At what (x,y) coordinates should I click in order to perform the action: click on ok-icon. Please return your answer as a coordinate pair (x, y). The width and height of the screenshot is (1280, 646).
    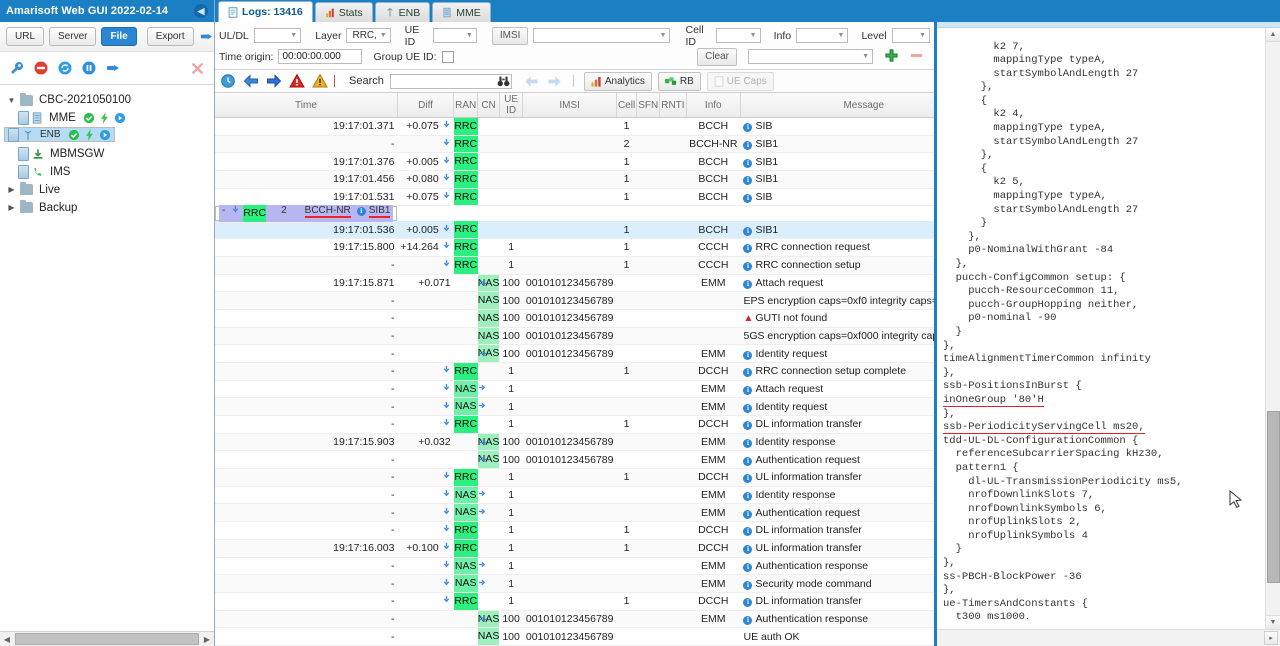
    Looking at the image, I should click on (89, 118).